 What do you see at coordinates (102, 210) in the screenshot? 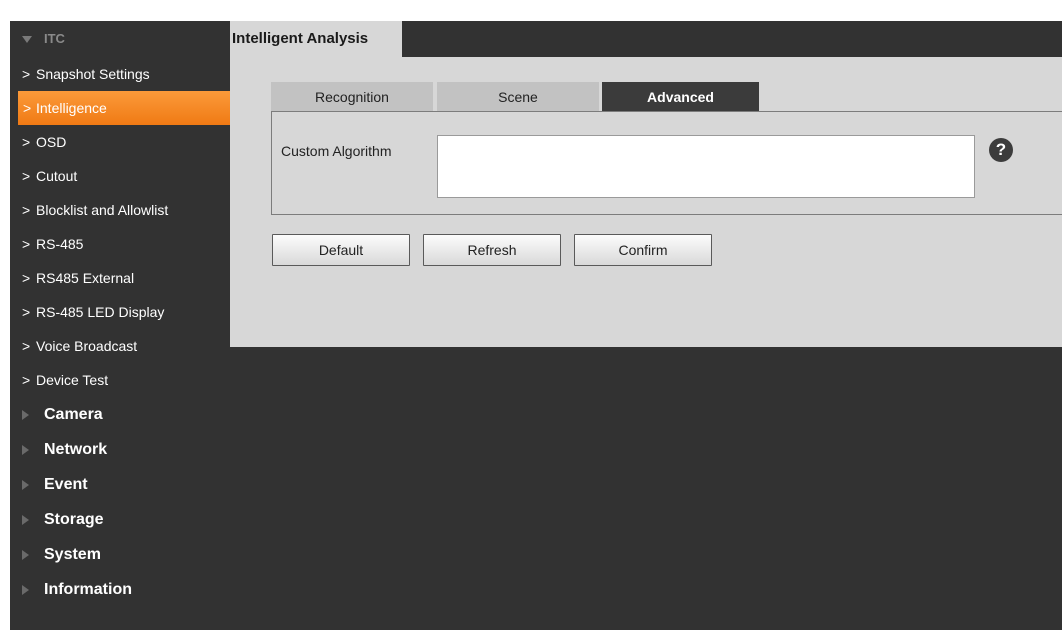
I see `sidebar-item-label: Blocklist and Allowlist` at bounding box center [102, 210].